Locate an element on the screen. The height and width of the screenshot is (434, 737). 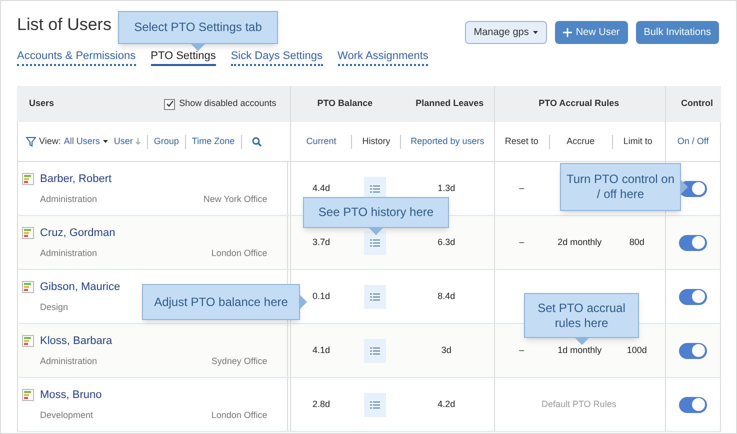
callout-tooltip: Set PTO accrual rules here is located at coordinates (581, 315).